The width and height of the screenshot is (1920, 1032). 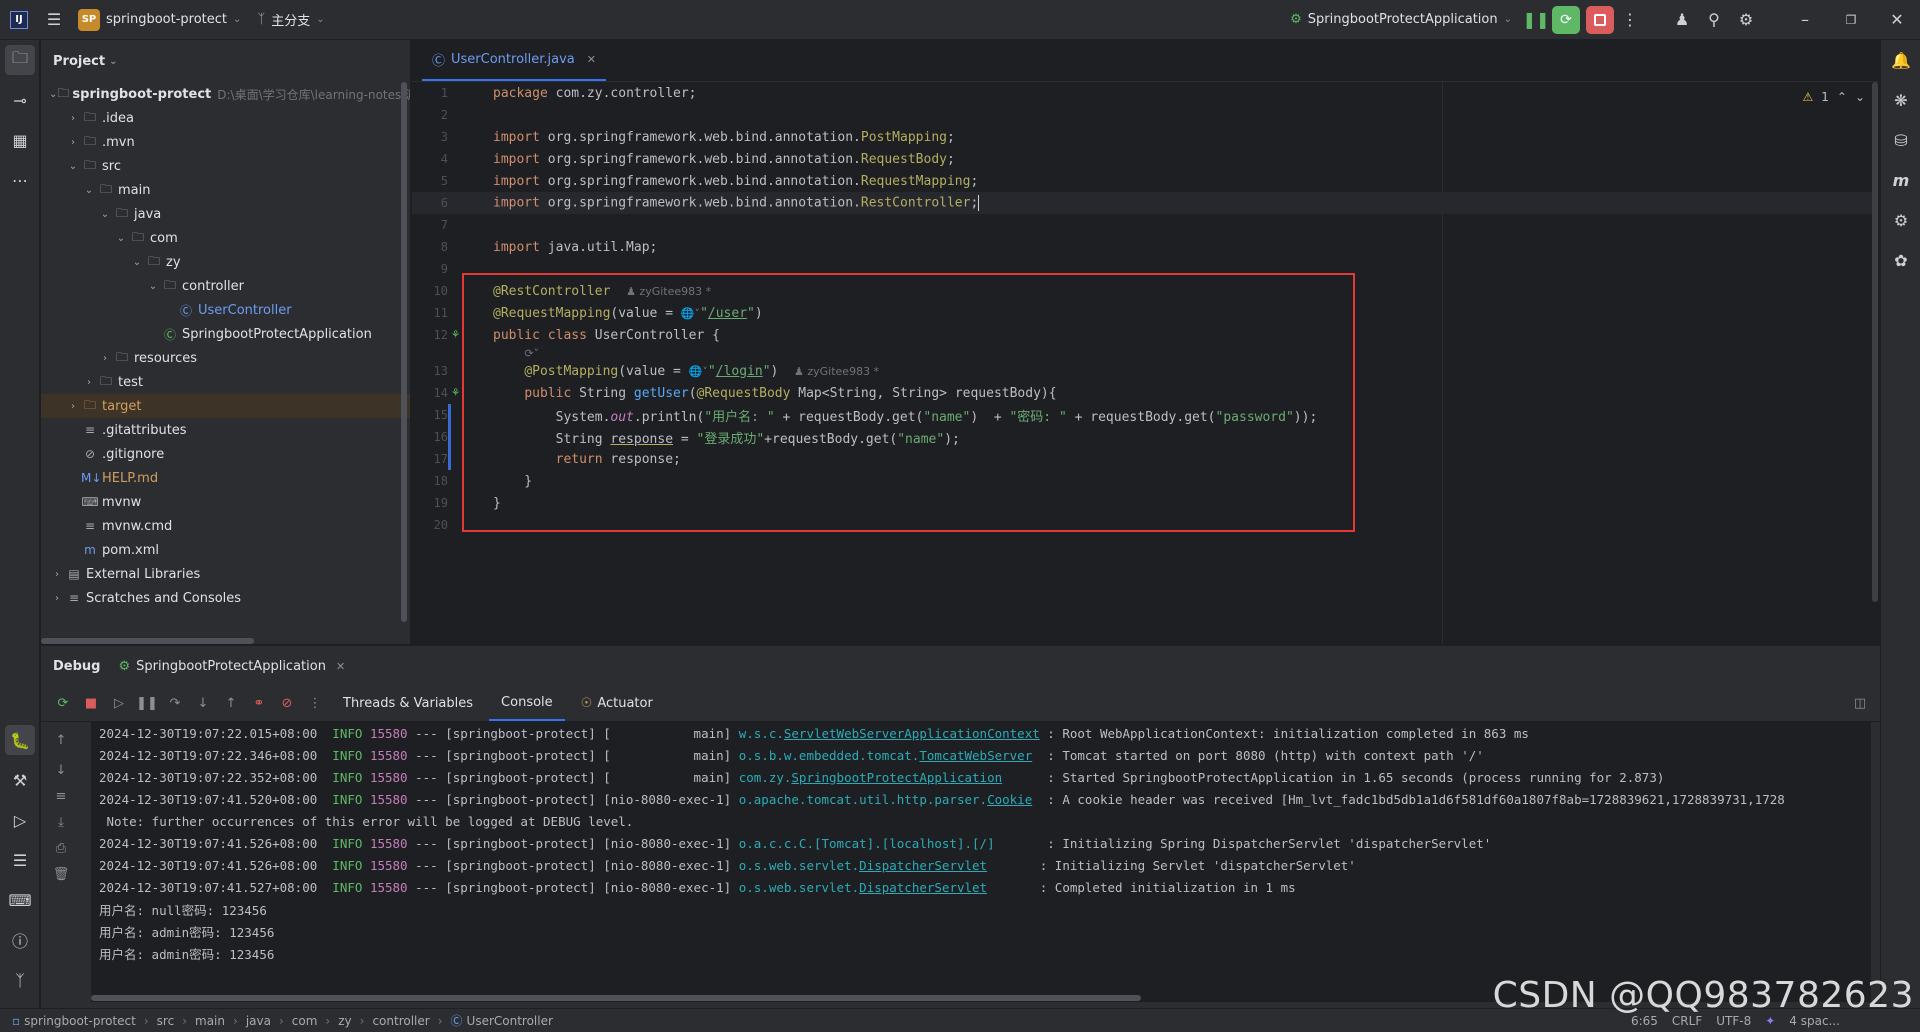 What do you see at coordinates (225, 214) in the screenshot?
I see `tree-item-java: ⌄ 🗀 java` at bounding box center [225, 214].